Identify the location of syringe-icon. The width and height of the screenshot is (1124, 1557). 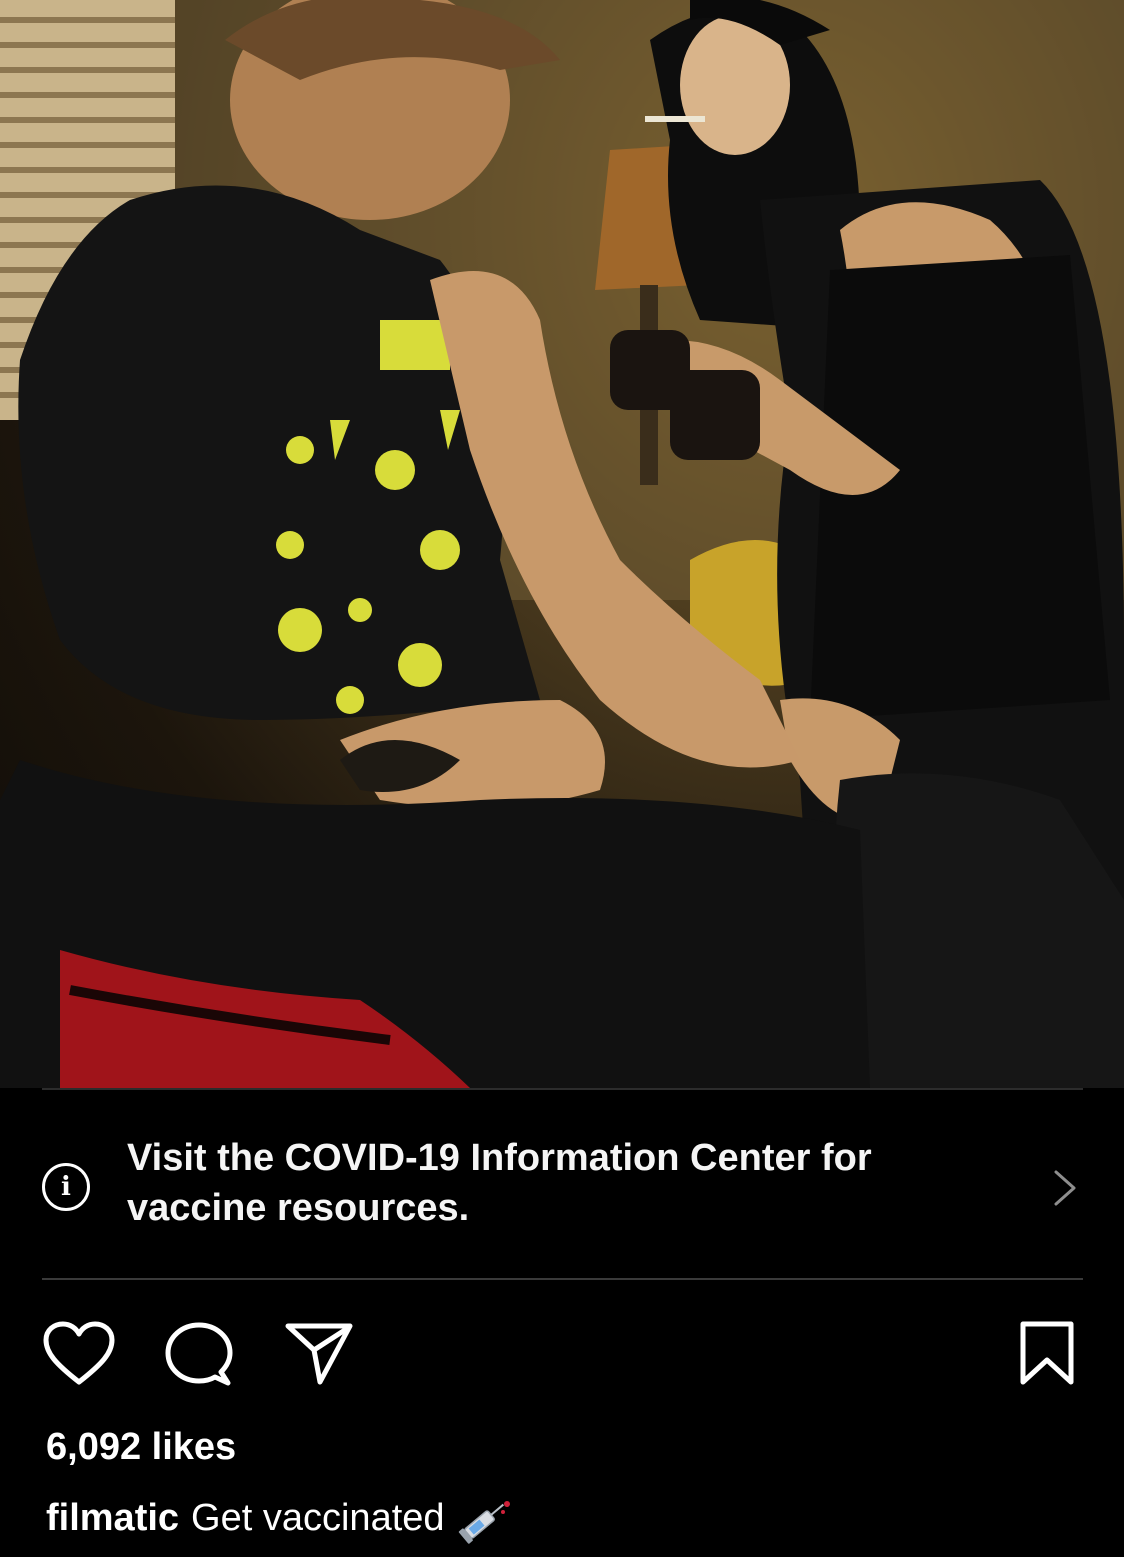
(484, 1522).